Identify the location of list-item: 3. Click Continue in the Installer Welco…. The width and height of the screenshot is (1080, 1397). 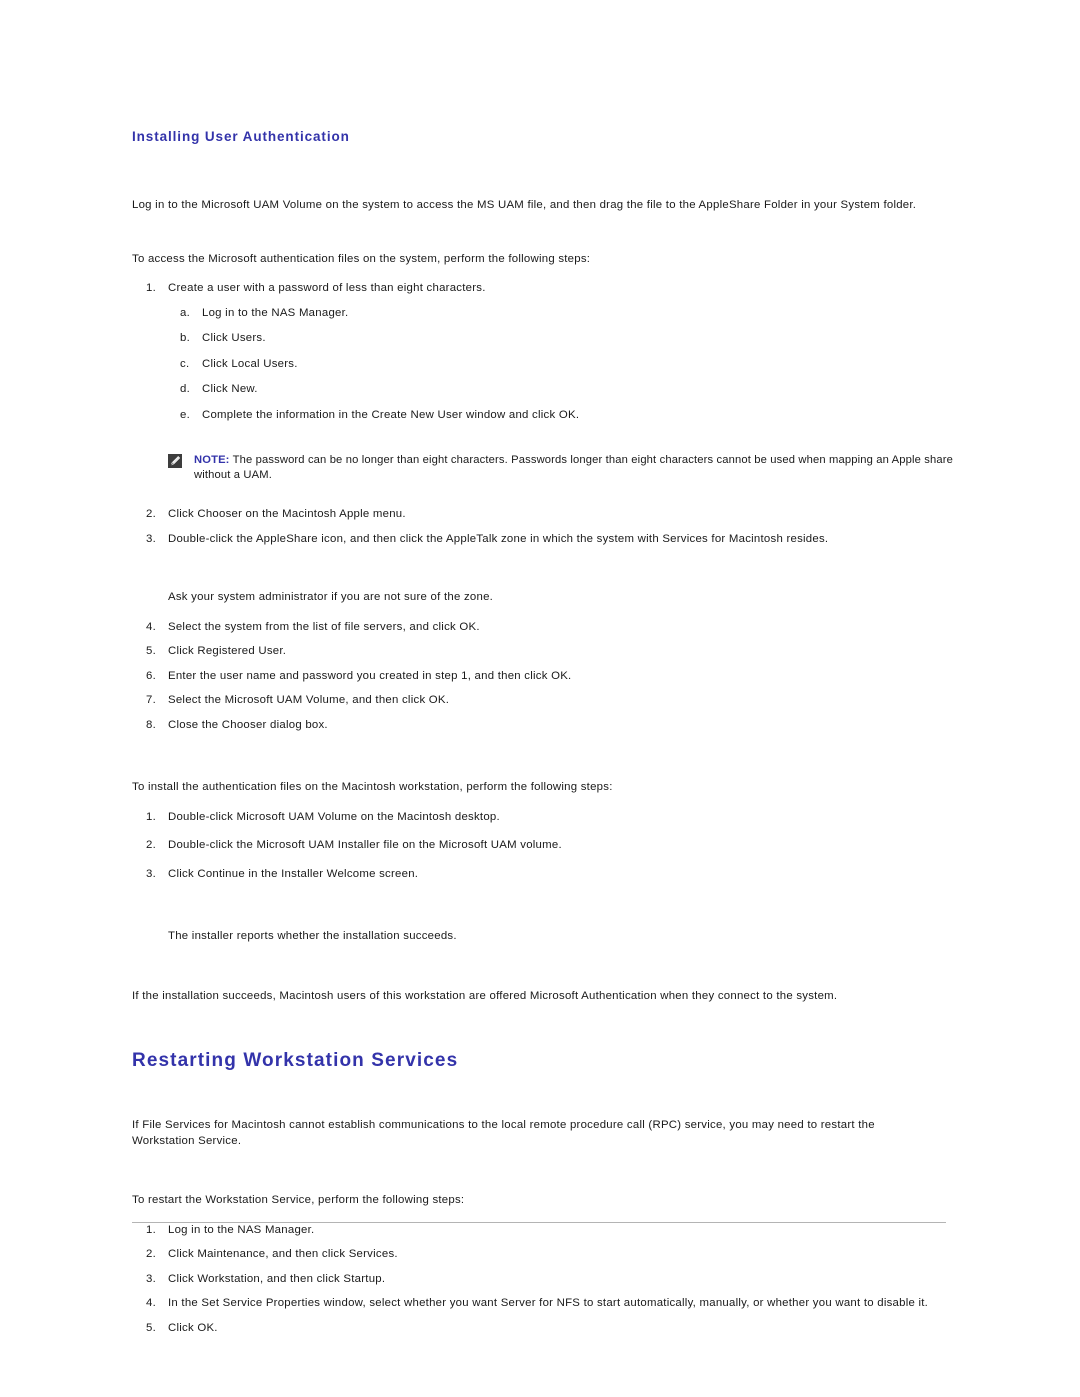
(540, 875).